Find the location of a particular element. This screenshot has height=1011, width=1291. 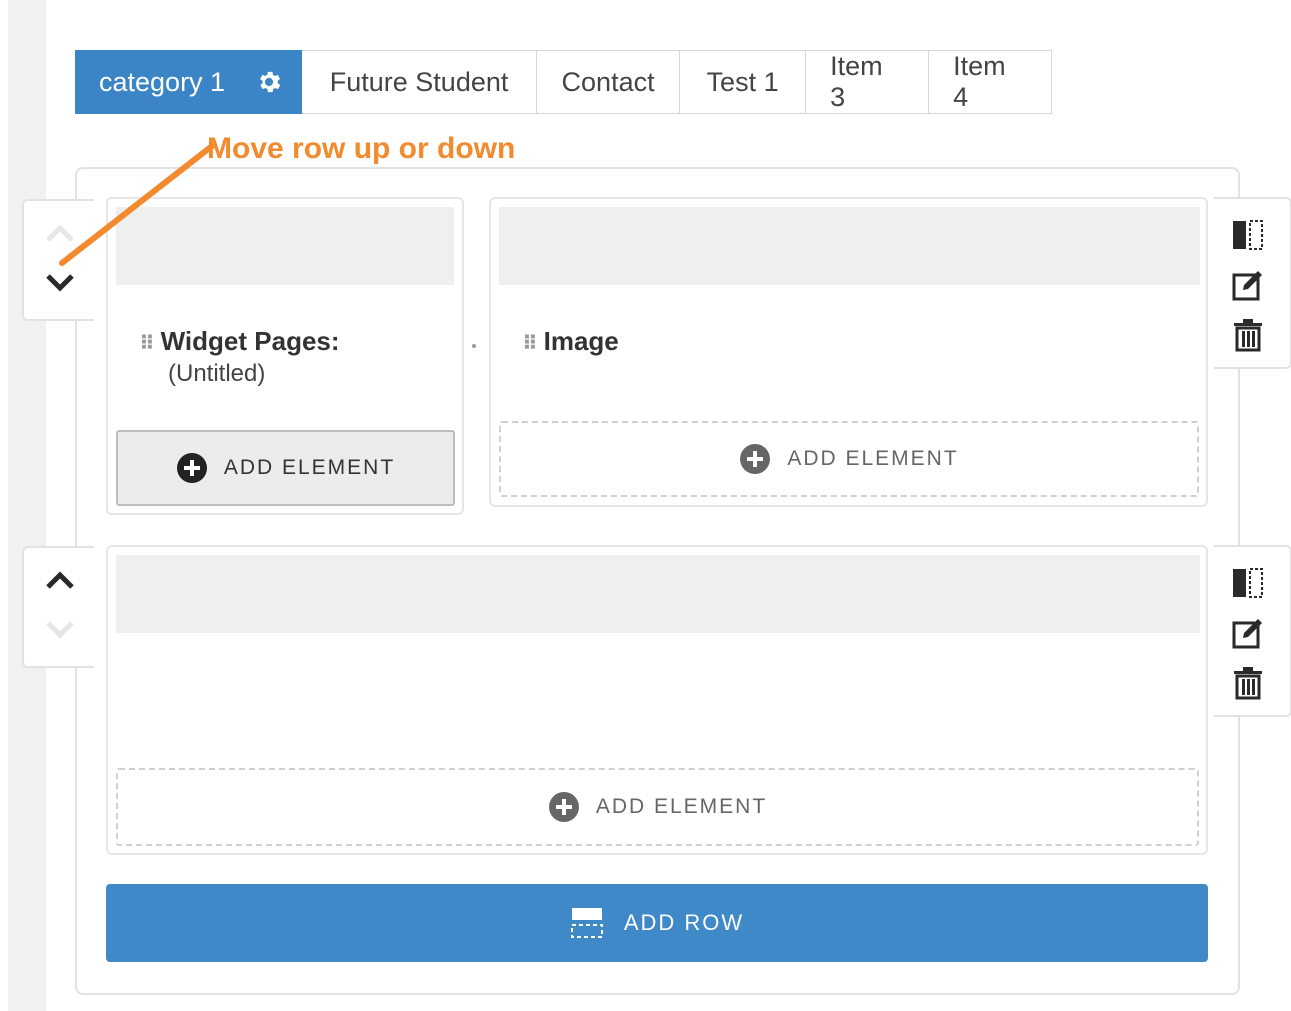

row-2-move-controls is located at coordinates (58, 607).